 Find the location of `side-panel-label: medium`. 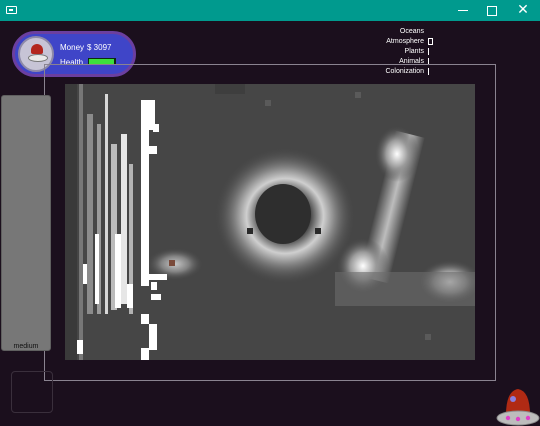

side-panel-label: medium is located at coordinates (26, 346).